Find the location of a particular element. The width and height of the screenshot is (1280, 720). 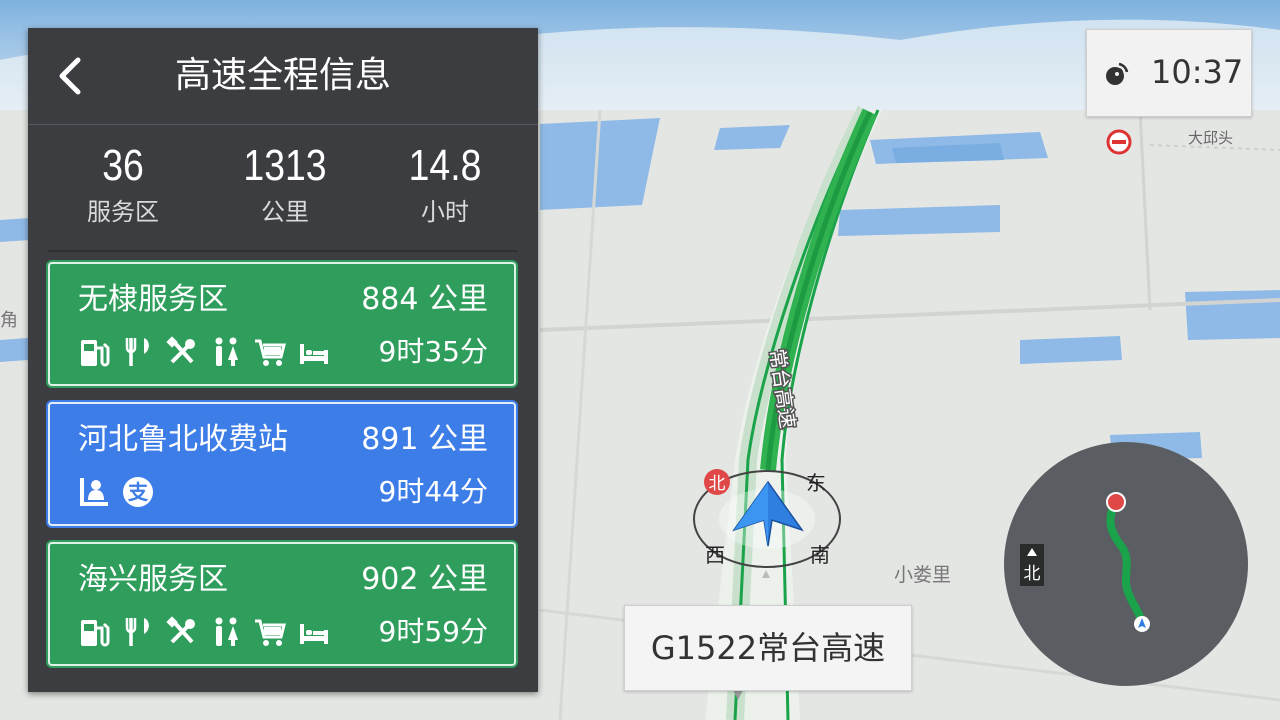

stat-value: 36 is located at coordinates (123, 165).